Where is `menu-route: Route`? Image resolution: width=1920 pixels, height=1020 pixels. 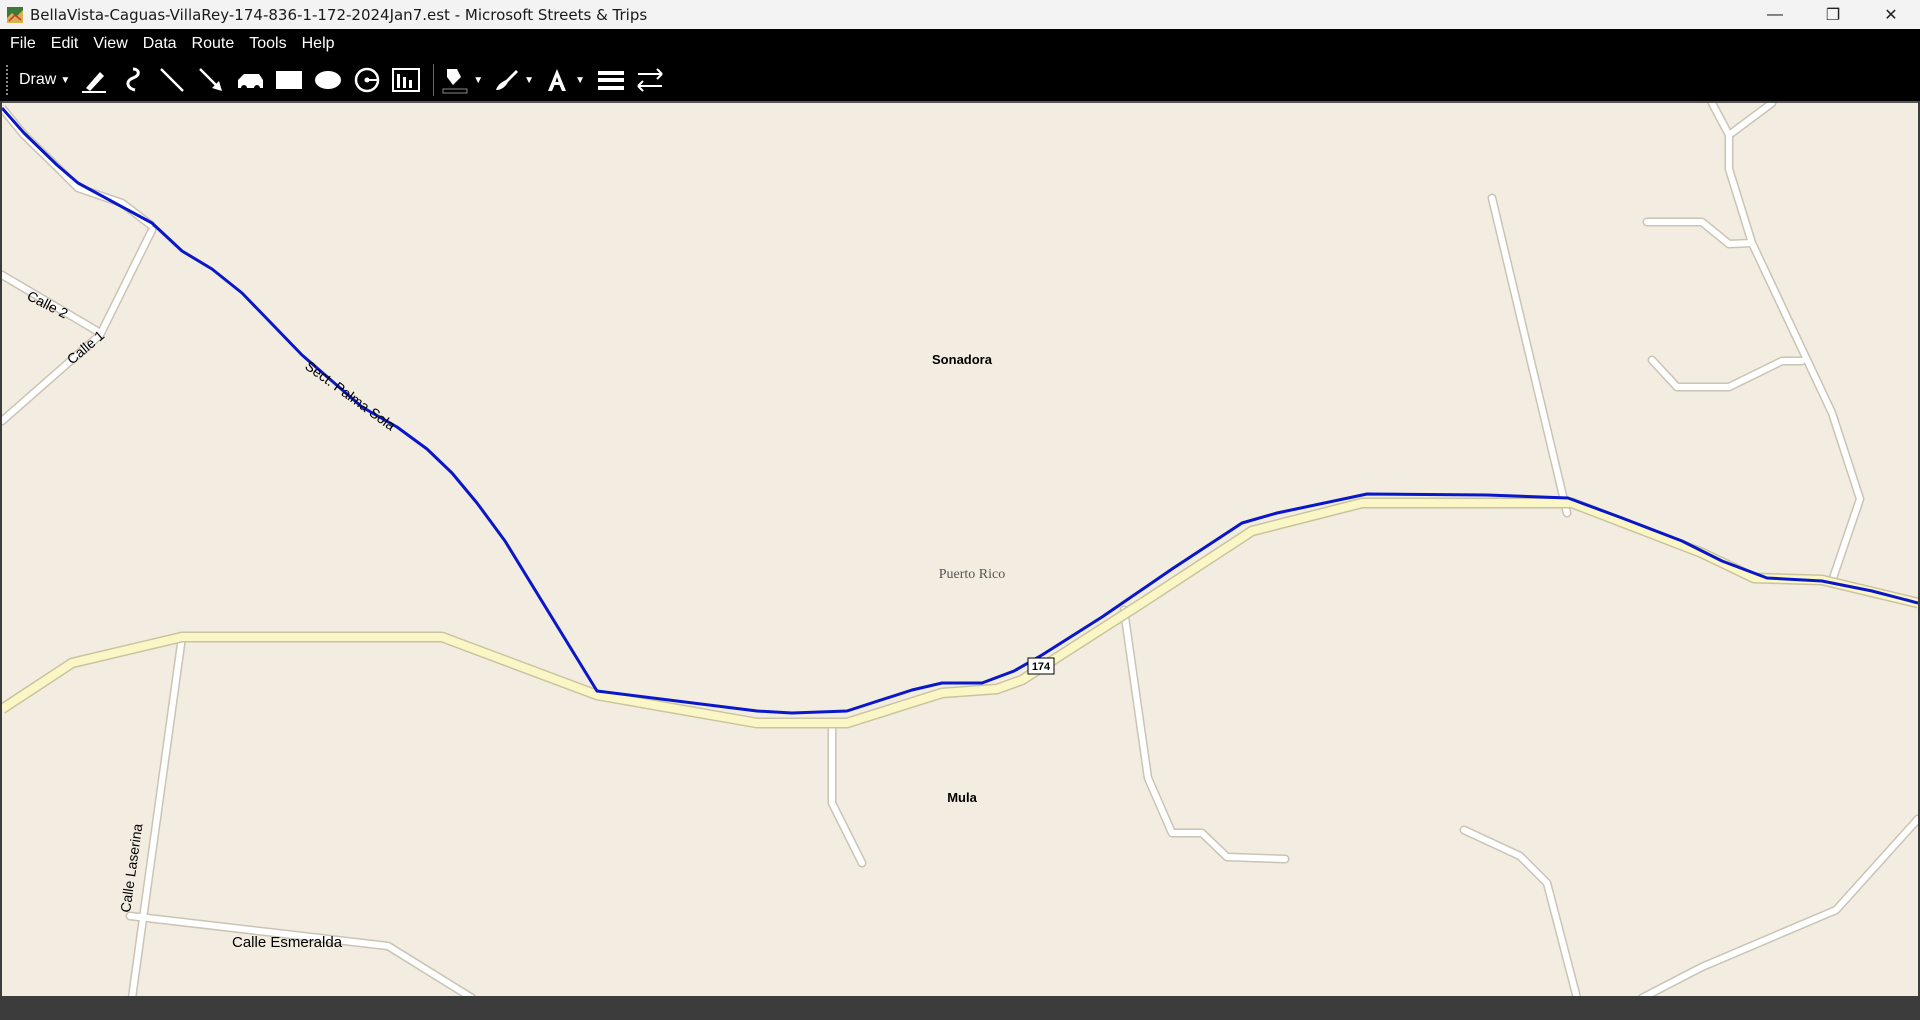 menu-route: Route is located at coordinates (213, 44).